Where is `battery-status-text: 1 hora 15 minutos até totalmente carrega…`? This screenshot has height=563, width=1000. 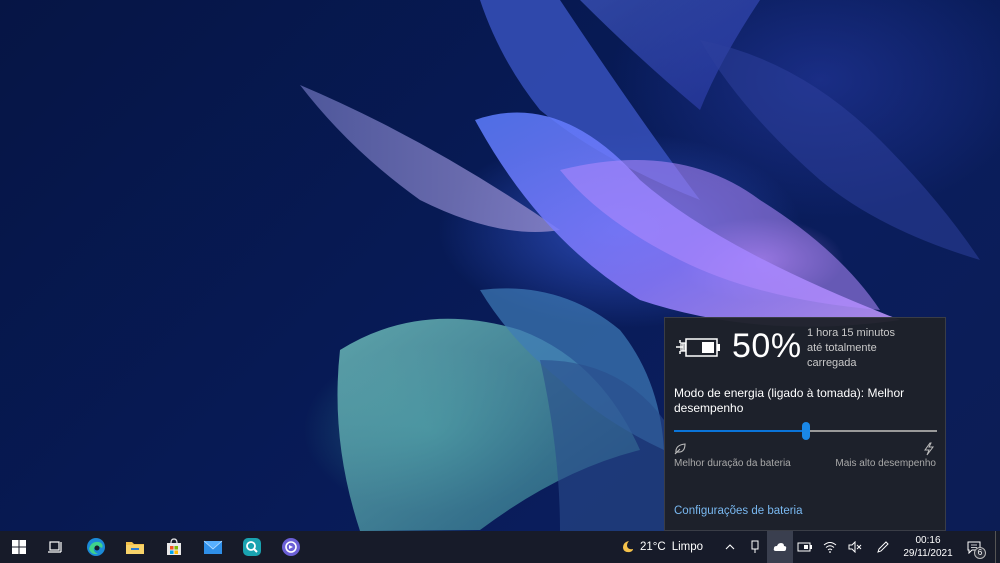
battery-status-text: 1 hora 15 minutos até totalmente carrega… is located at coordinates (872, 348).